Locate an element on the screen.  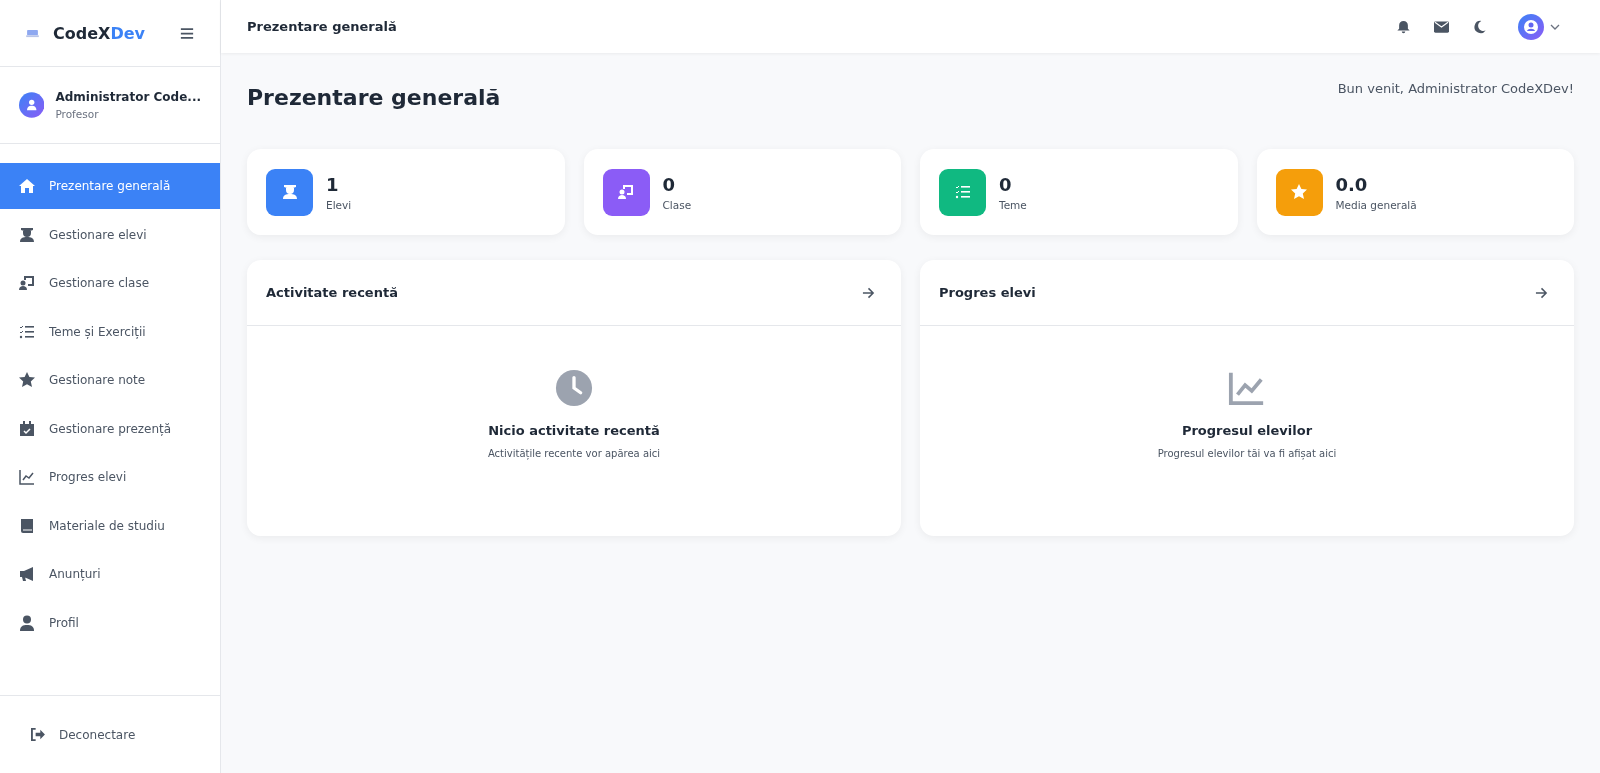
graduate-icon is located at coordinates (27, 234).